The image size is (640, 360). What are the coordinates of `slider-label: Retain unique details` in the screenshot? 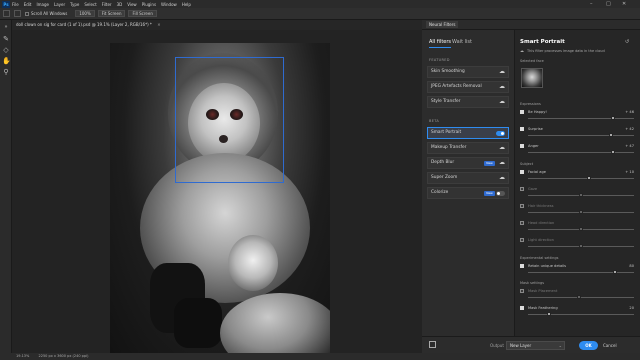 It's located at (547, 265).